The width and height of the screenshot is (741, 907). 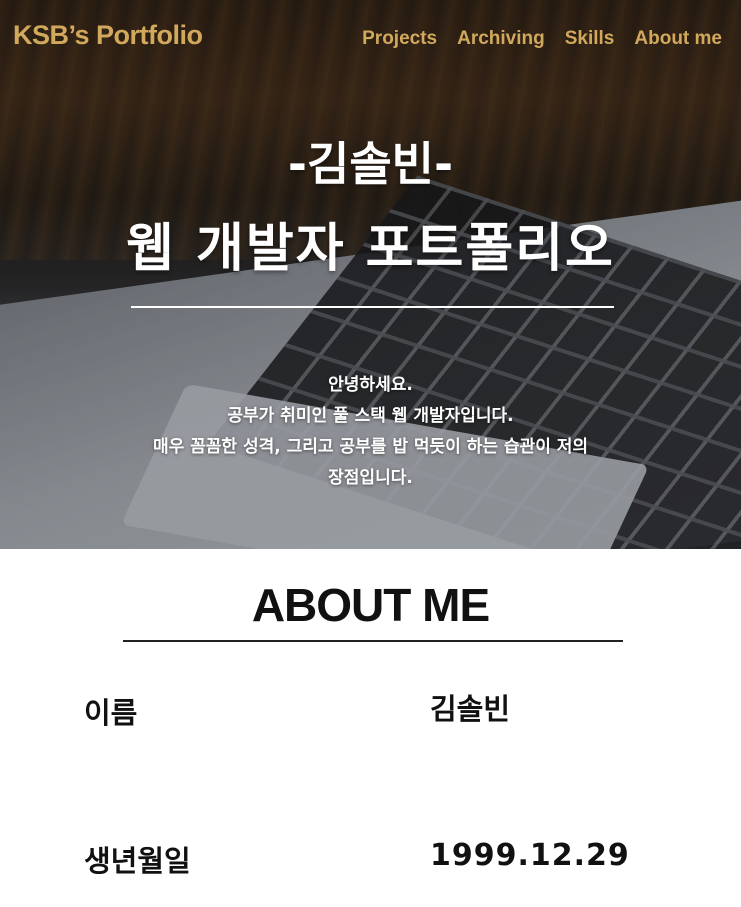 I want to click on intro-line: 장점입니다., so click(x=370, y=478).